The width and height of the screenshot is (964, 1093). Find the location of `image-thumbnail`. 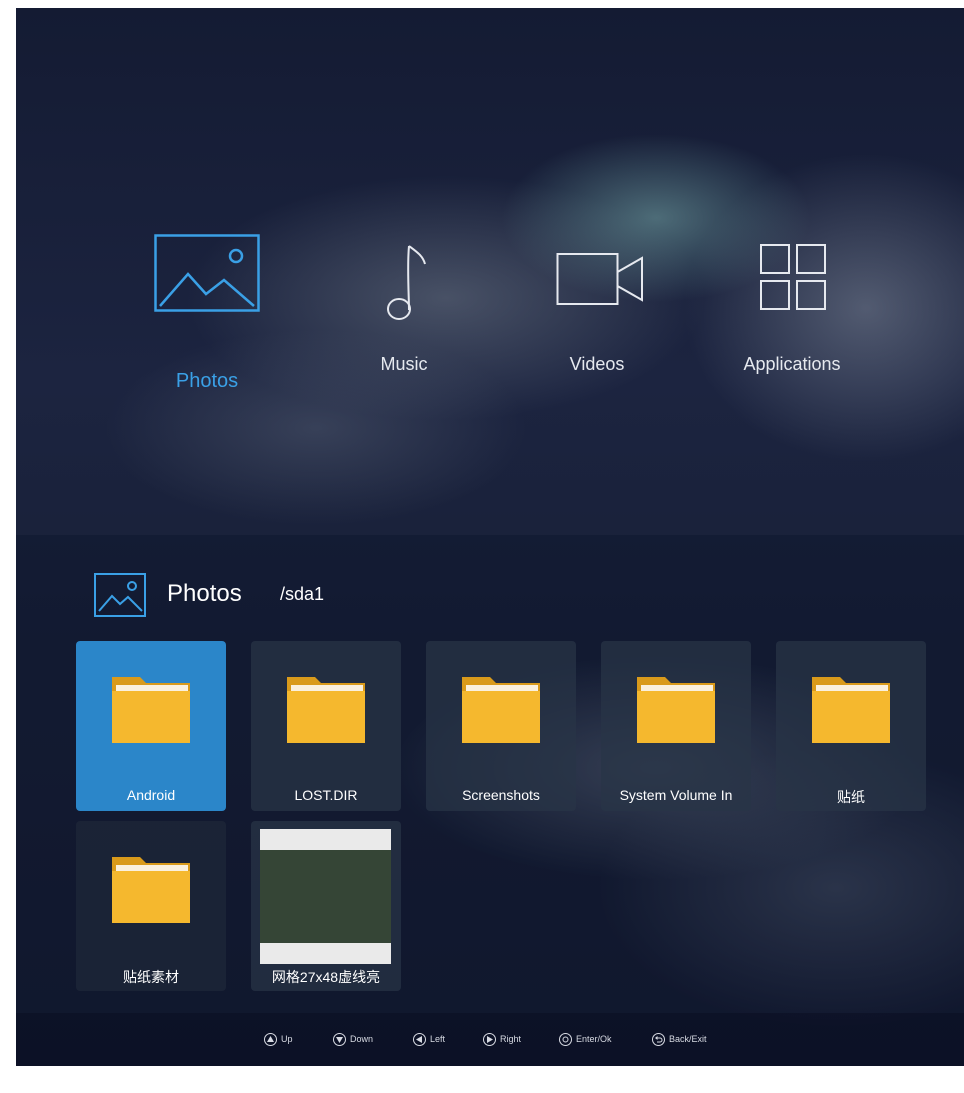

image-thumbnail is located at coordinates (325, 896).